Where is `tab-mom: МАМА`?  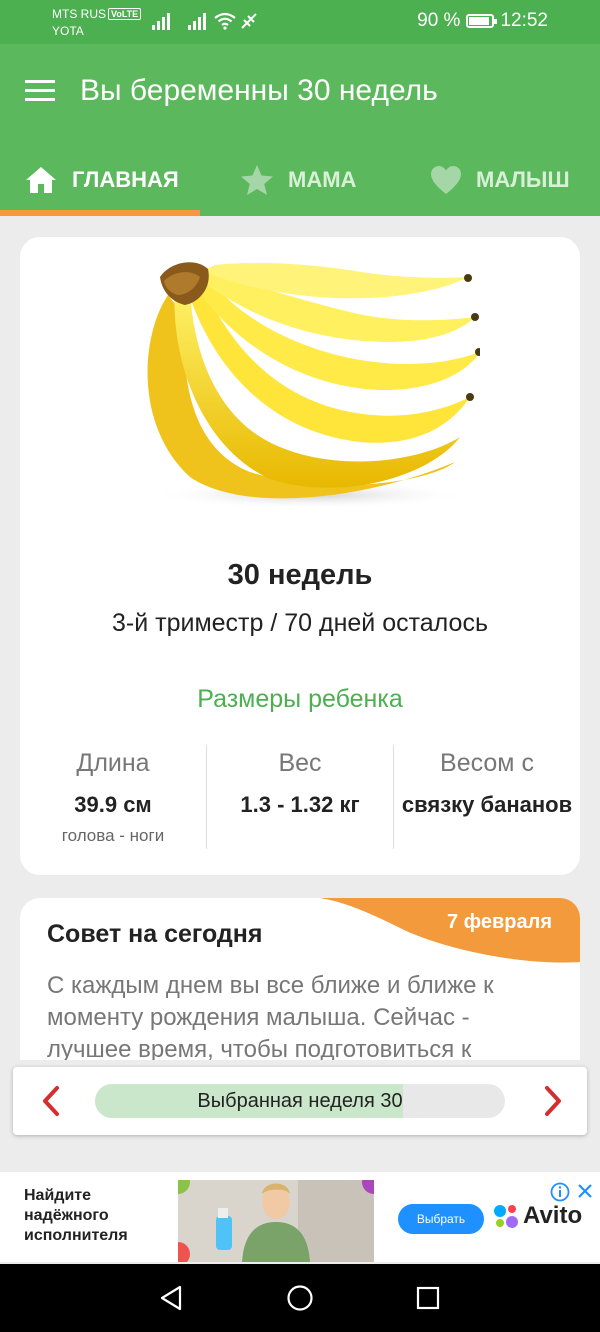 tab-mom: МАМА is located at coordinates (298, 180).